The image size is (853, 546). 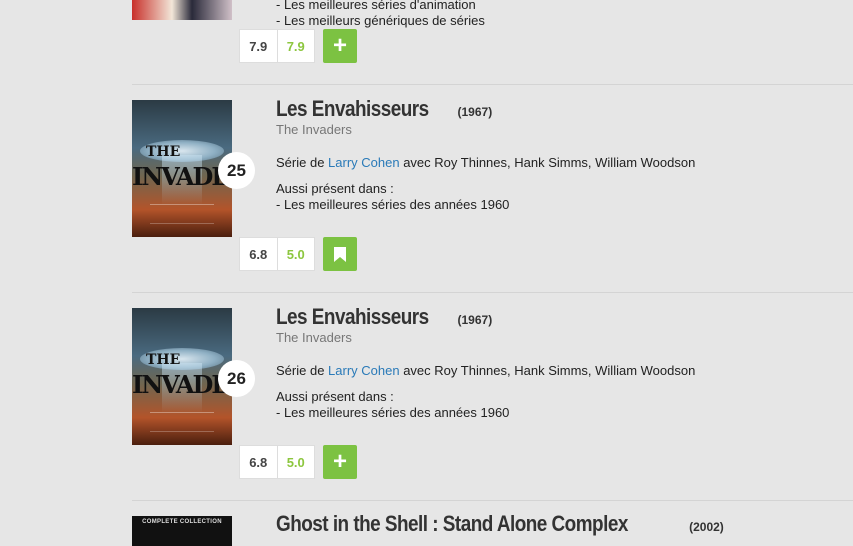 What do you see at coordinates (236, 378) in the screenshot?
I see `rank-badge: 26` at bounding box center [236, 378].